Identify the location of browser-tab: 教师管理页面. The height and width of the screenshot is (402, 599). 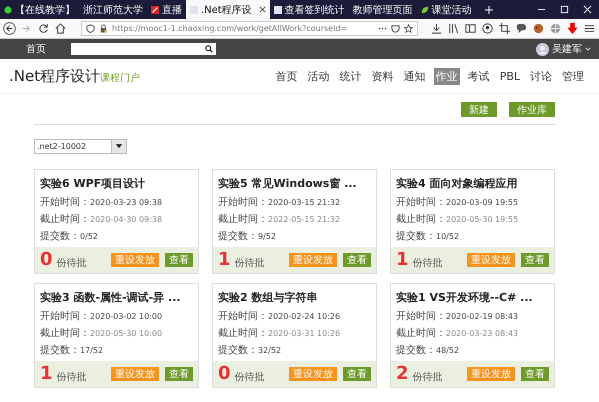
(382, 9).